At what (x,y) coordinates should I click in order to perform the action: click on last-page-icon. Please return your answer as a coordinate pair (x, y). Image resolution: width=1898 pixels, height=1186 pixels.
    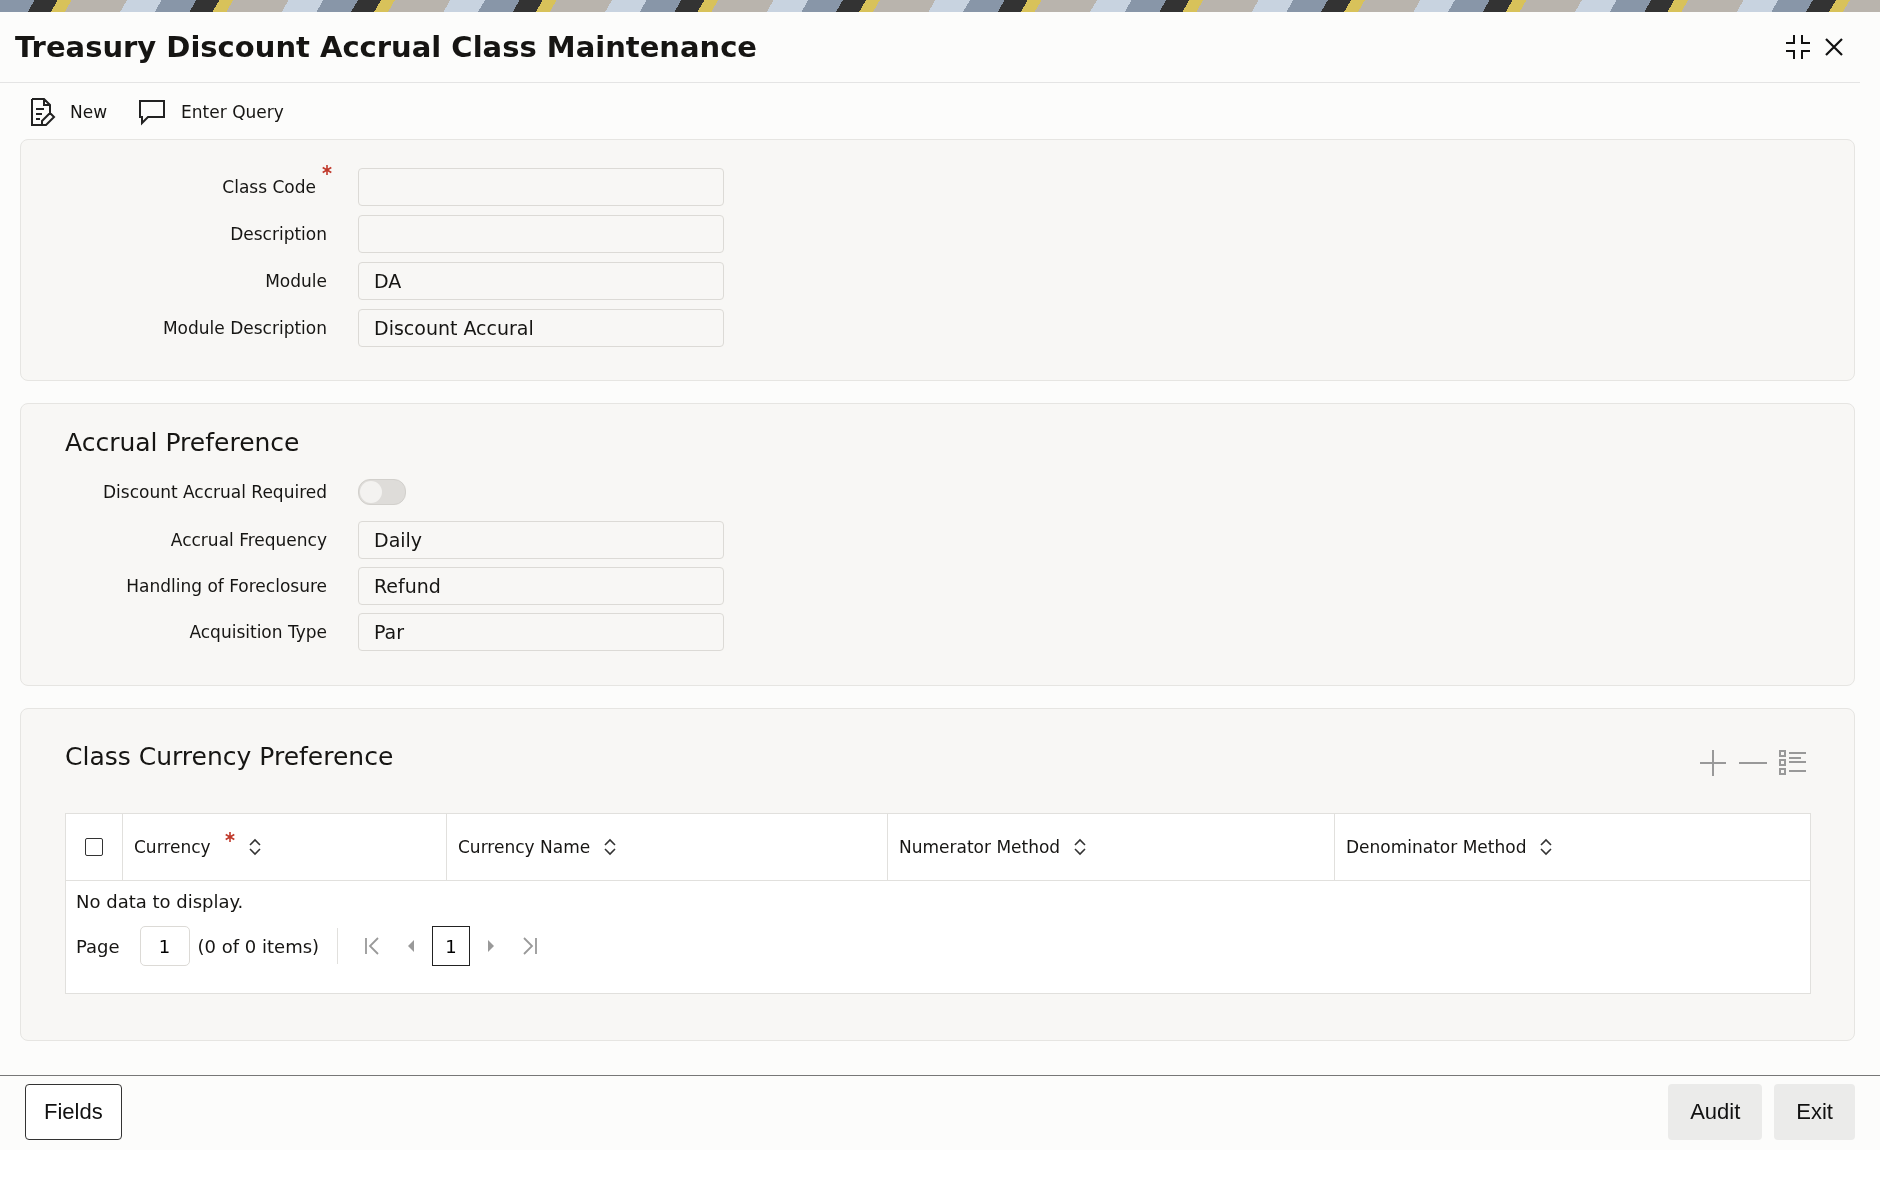
    Looking at the image, I should click on (529, 946).